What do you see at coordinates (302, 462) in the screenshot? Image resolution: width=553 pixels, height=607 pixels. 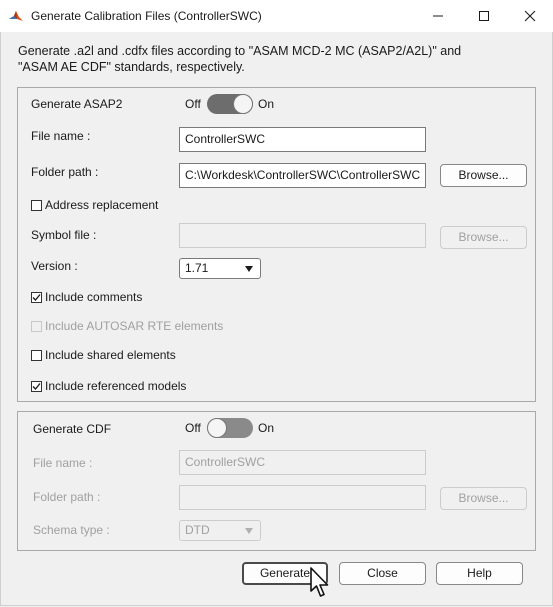 I see `cdf-file-name-input: ControllerSWC` at bounding box center [302, 462].